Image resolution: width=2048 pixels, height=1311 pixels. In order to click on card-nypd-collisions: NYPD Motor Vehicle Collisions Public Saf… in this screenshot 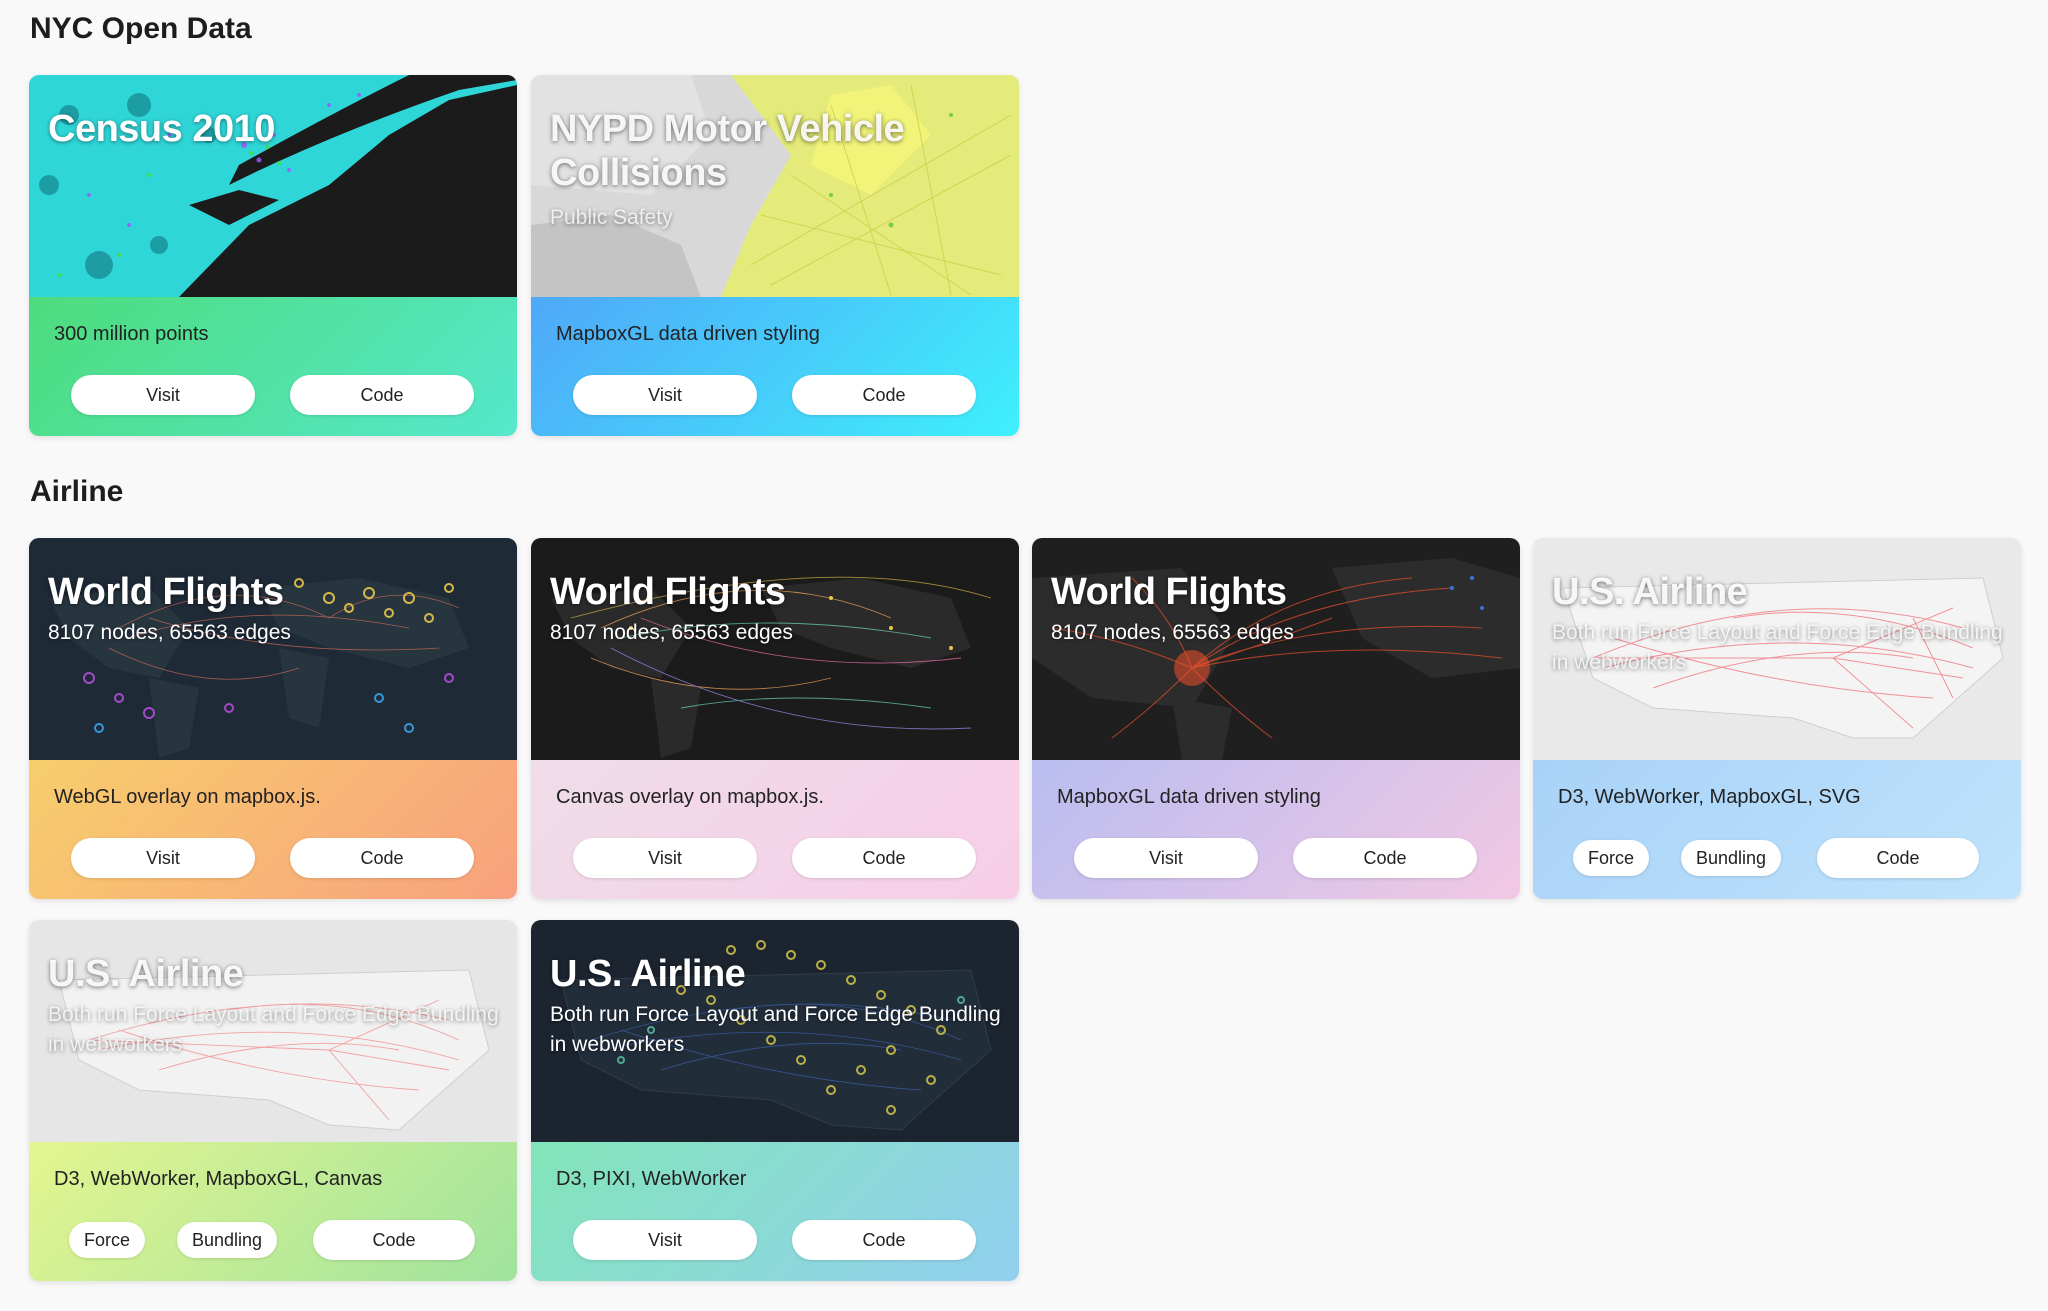, I will do `click(775, 255)`.